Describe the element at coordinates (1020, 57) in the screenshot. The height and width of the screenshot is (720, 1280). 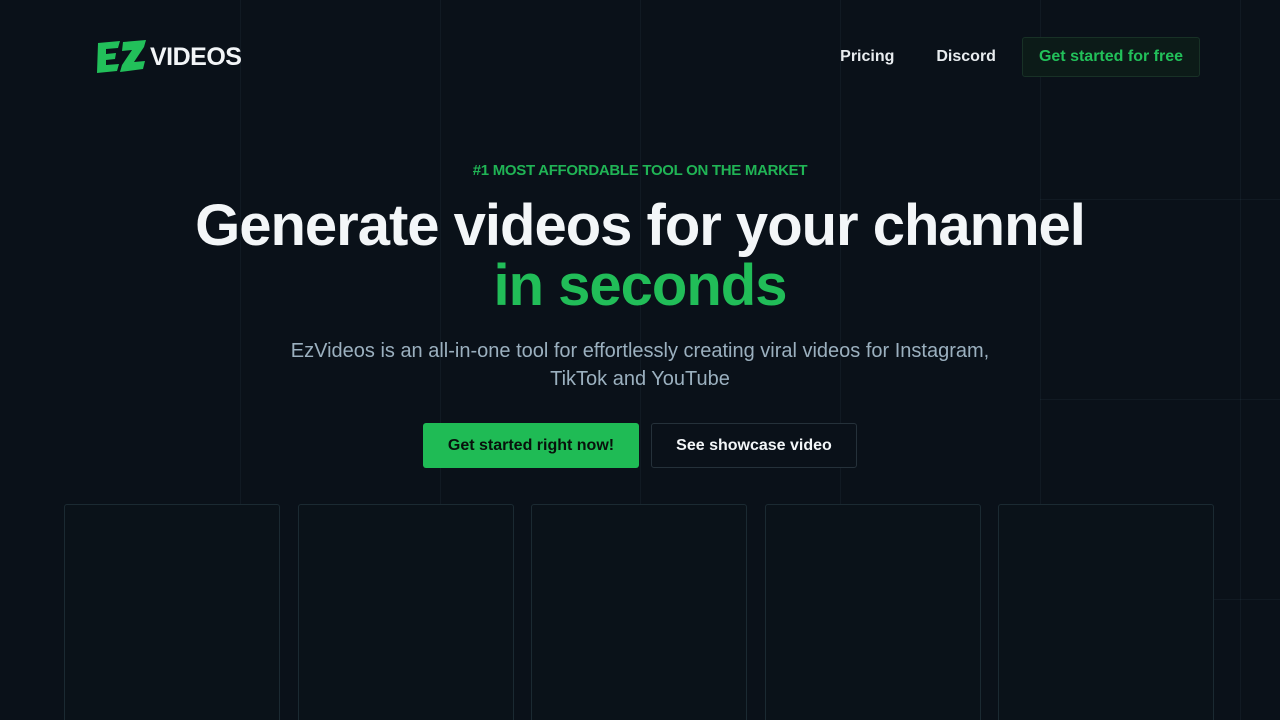
I see `top-navigation: Pricing Discord Get started for free` at that location.